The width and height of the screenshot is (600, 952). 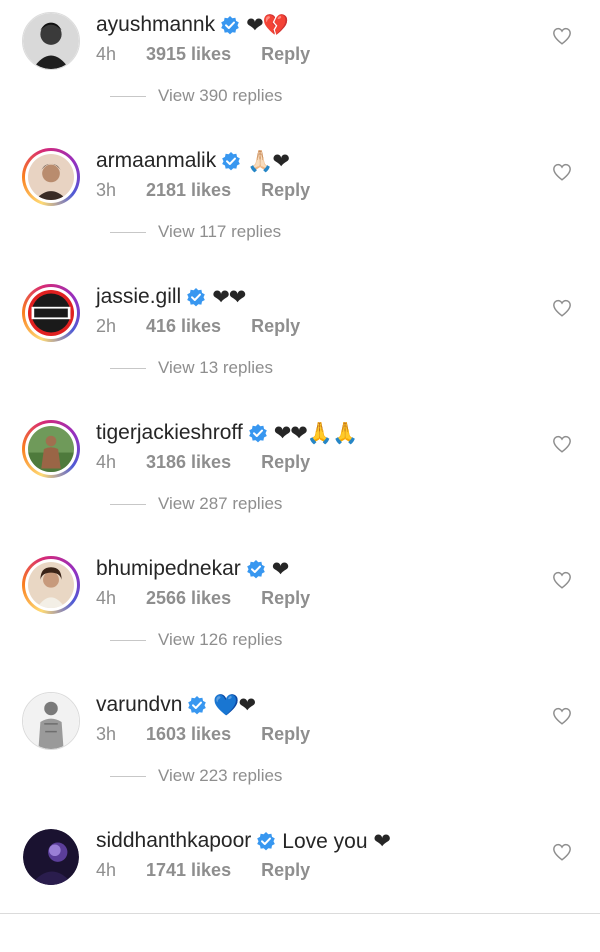 What do you see at coordinates (215, 367) in the screenshot?
I see `view-replies-label: View 13 replies` at bounding box center [215, 367].